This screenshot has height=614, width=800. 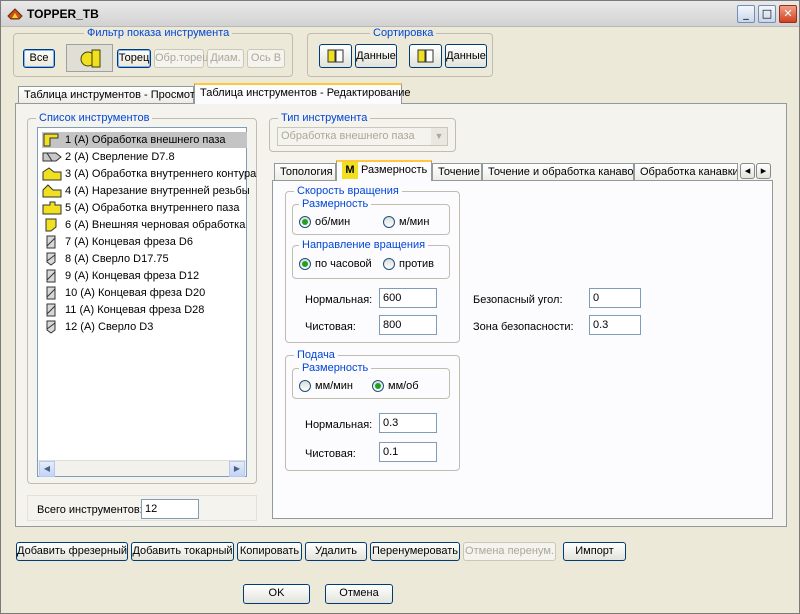 I want to click on minimize-button: _, so click(x=746, y=14).